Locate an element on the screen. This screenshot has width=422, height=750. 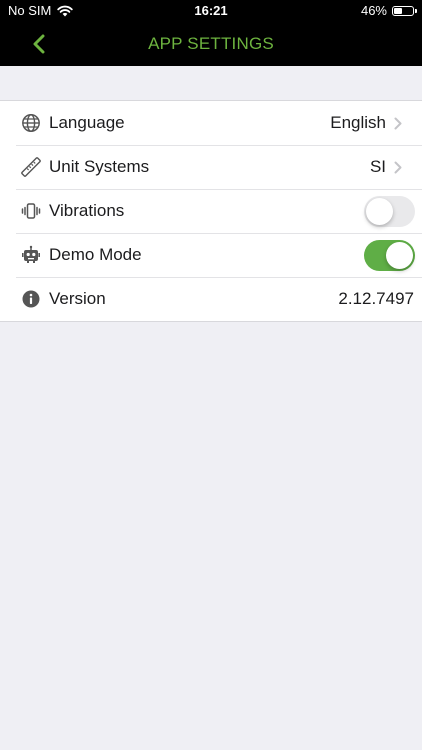
unit-systems-label: Unit Systems is located at coordinates (99, 166).